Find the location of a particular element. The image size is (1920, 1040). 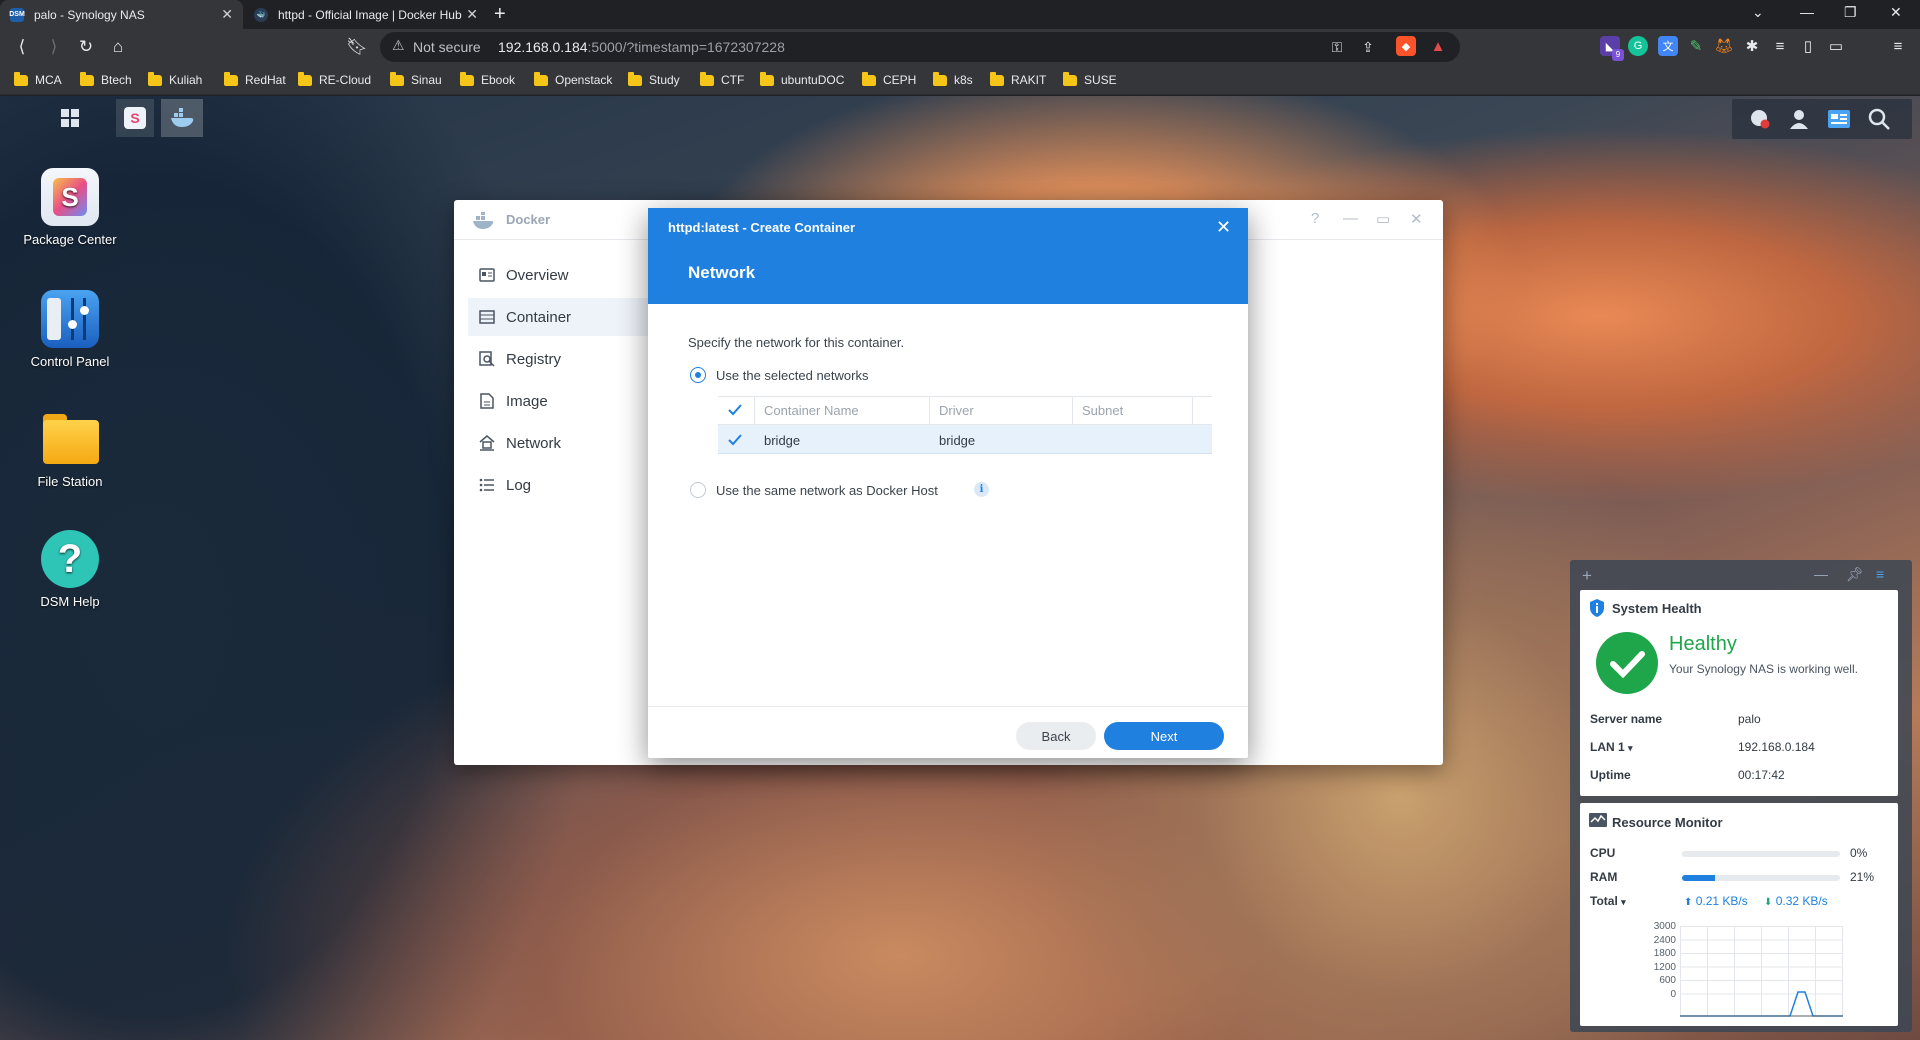

collapse-widget-icon: — is located at coordinates (1821, 574).